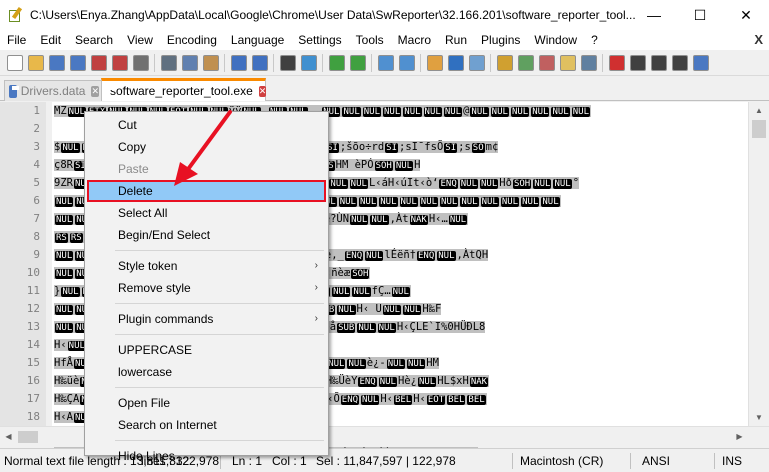 This screenshot has height=472, width=769. I want to click on menu-search: Search, so click(94, 40).